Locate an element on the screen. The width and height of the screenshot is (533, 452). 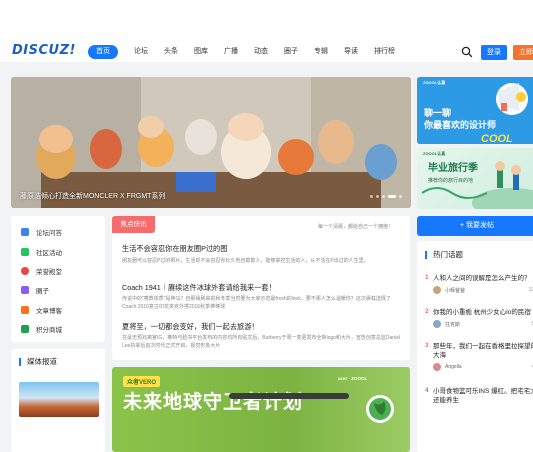
qa-icon is located at coordinates (25, 232).